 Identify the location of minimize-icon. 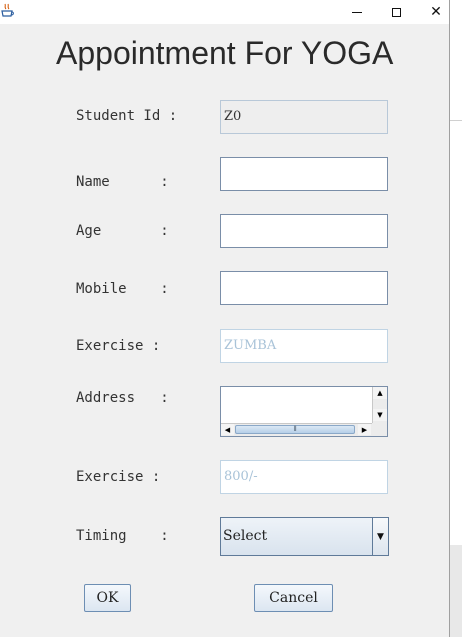
(357, 12).